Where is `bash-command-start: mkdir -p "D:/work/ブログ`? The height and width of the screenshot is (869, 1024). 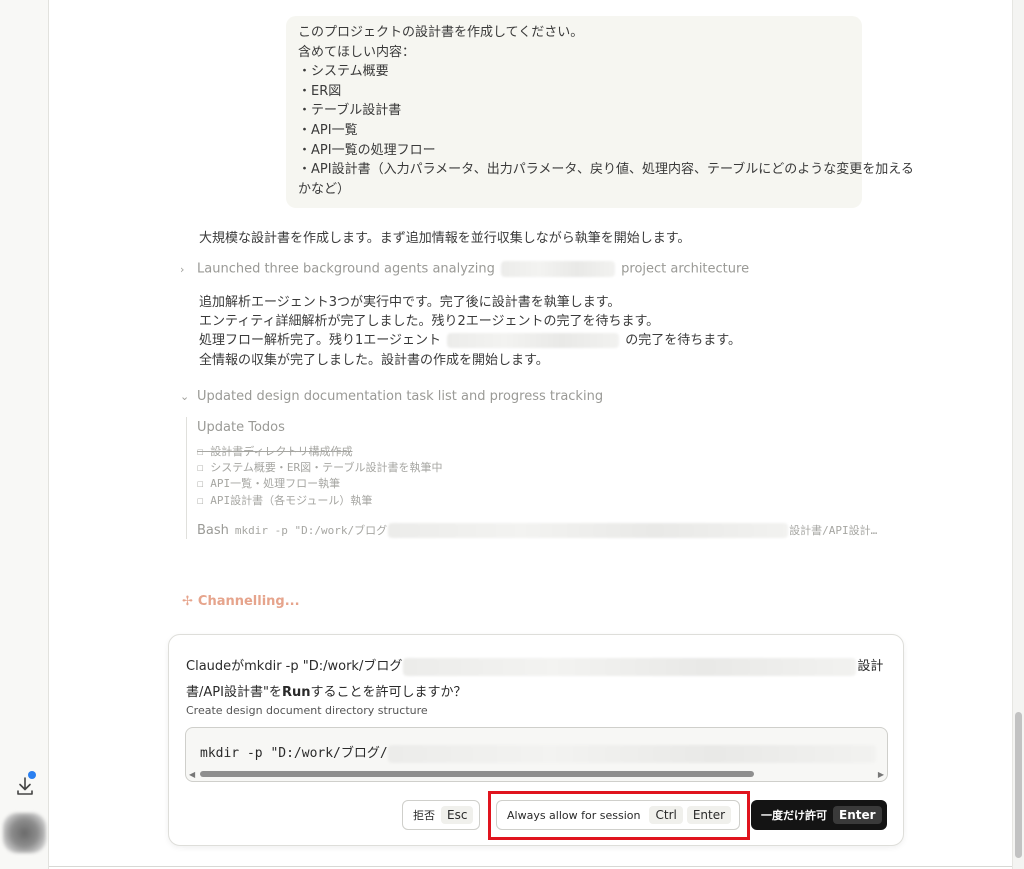 bash-command-start: mkdir -p "D:/work/ブログ is located at coordinates (311, 530).